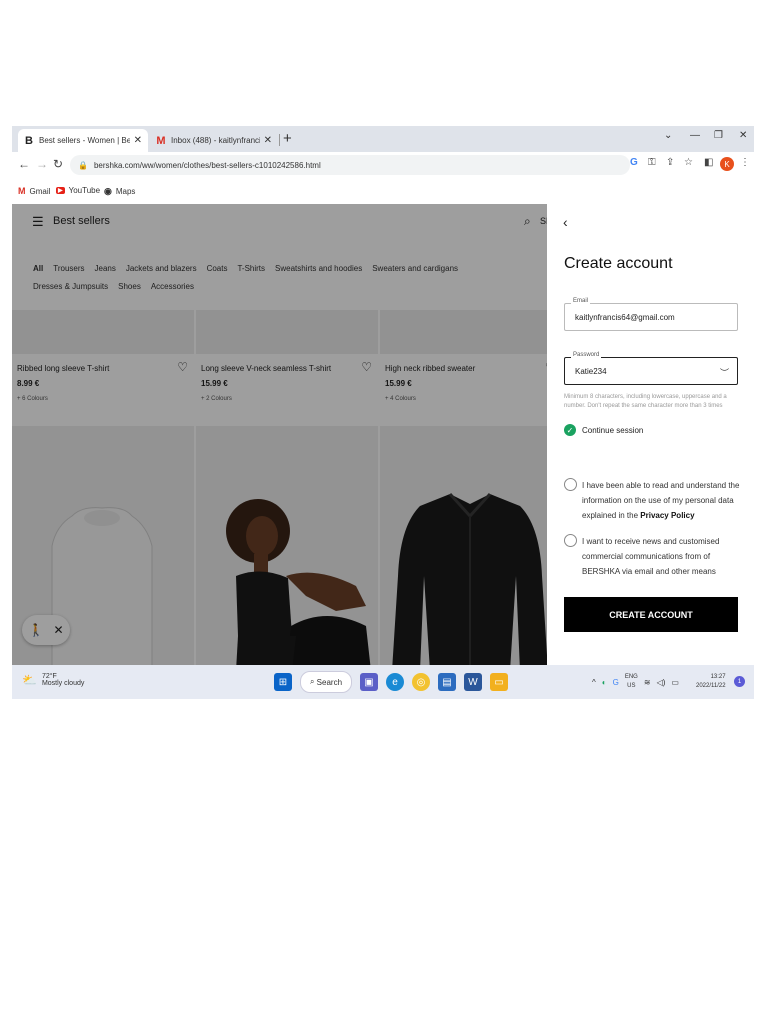 This screenshot has height=1024, width=768. What do you see at coordinates (570, 540) in the screenshot?
I see `news-radio` at bounding box center [570, 540].